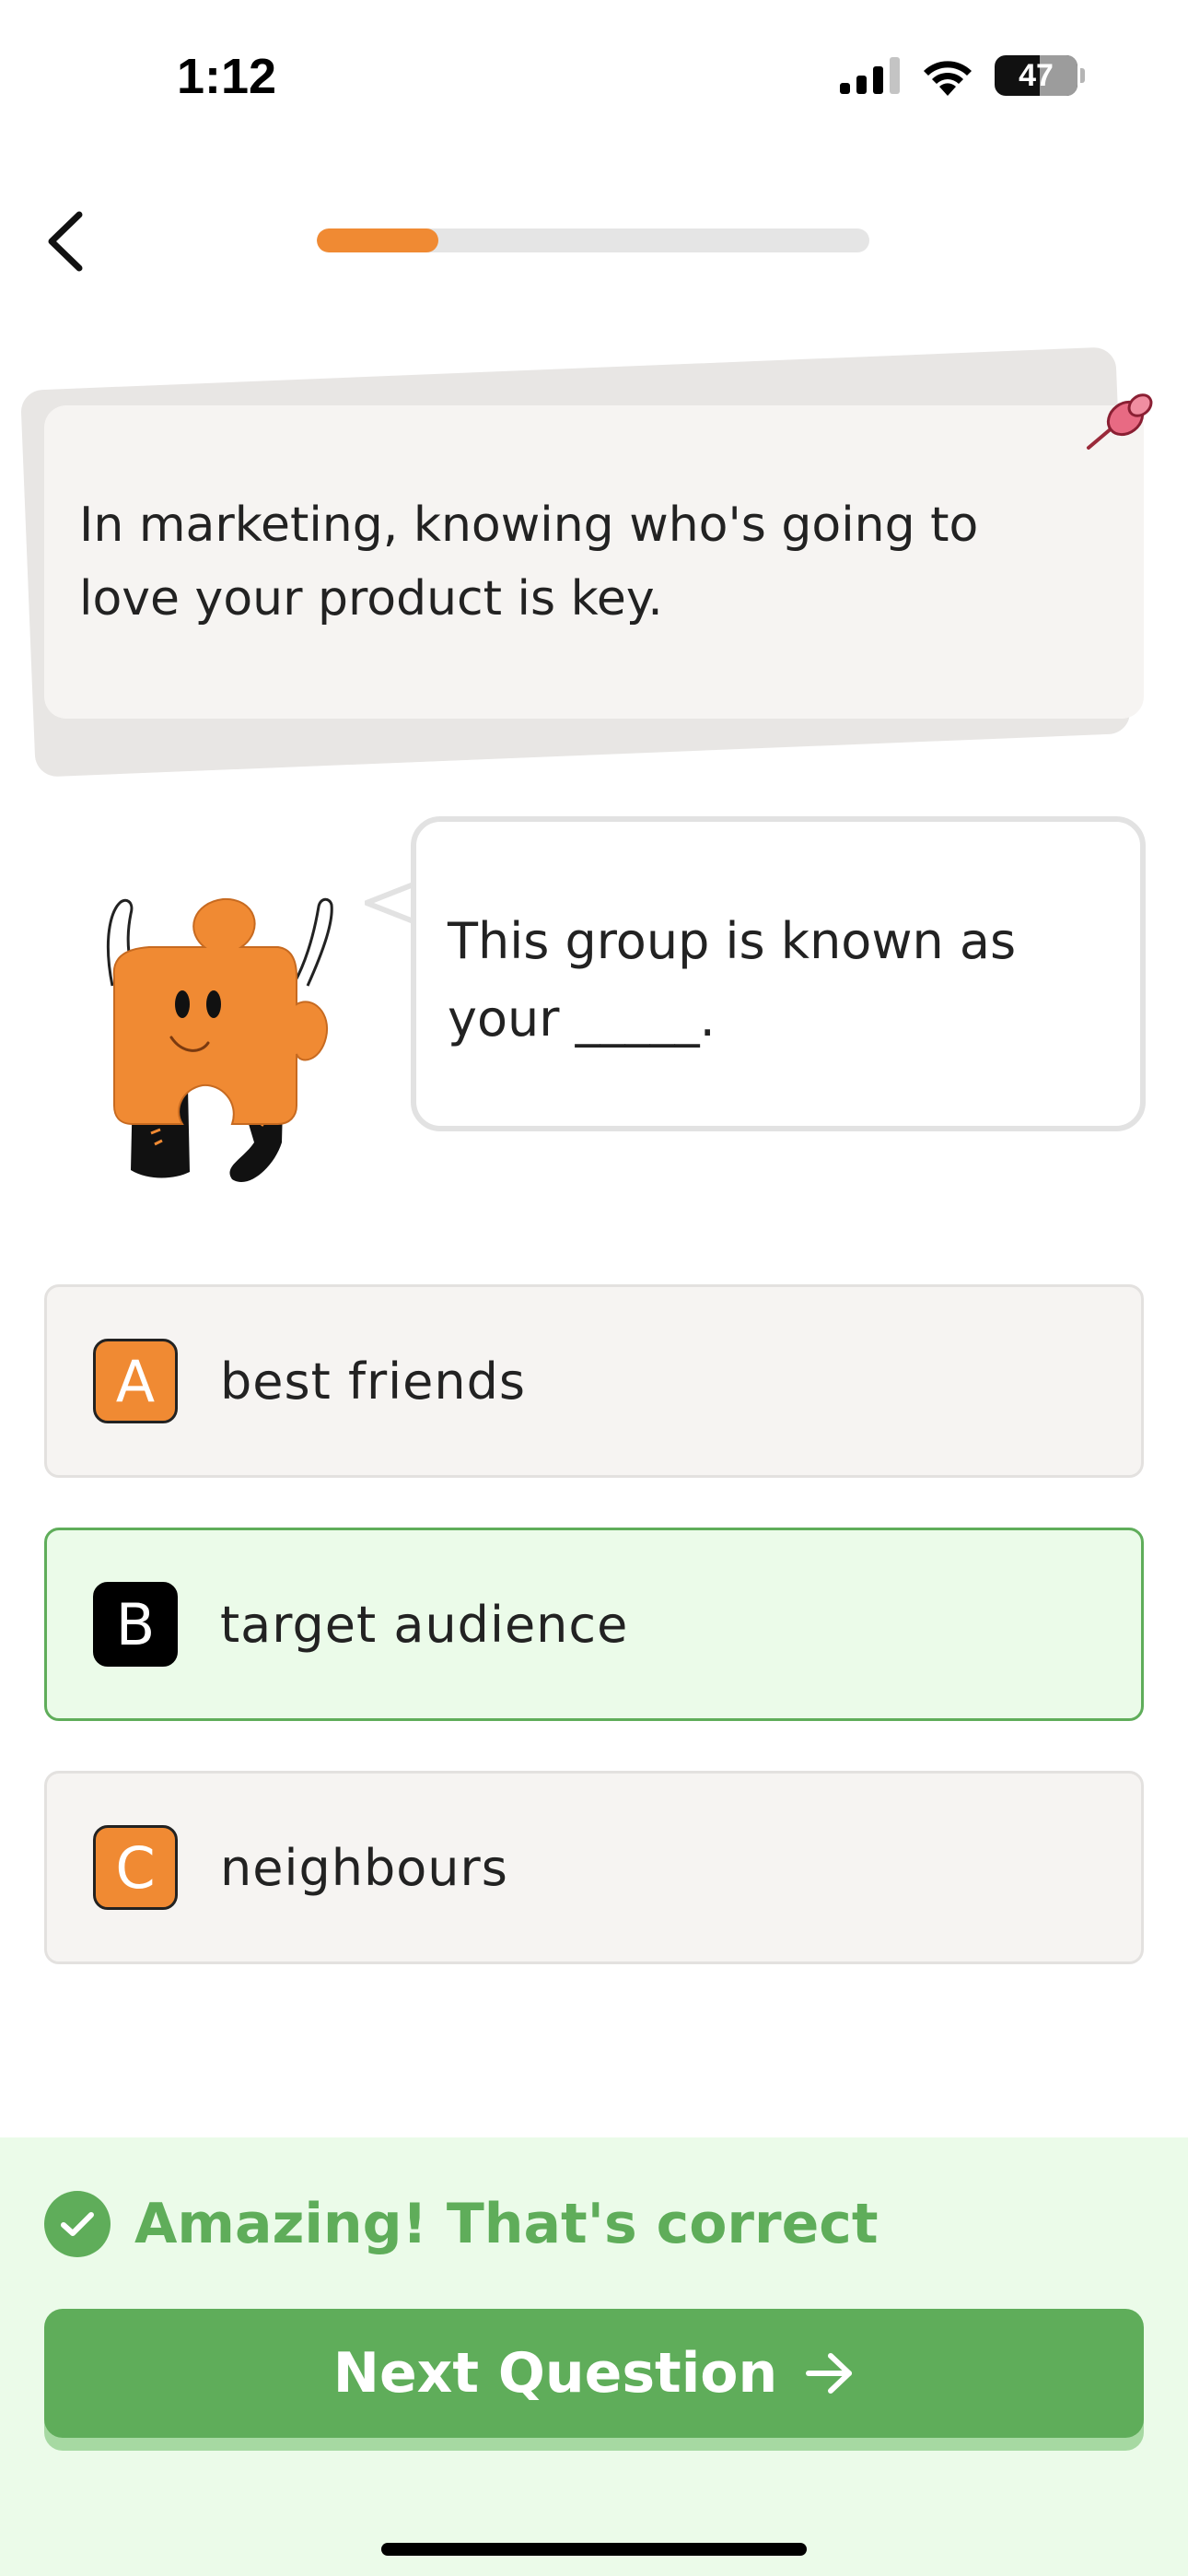 Image resolution: width=1188 pixels, height=2576 pixels. I want to click on signal-icon, so click(870, 75).